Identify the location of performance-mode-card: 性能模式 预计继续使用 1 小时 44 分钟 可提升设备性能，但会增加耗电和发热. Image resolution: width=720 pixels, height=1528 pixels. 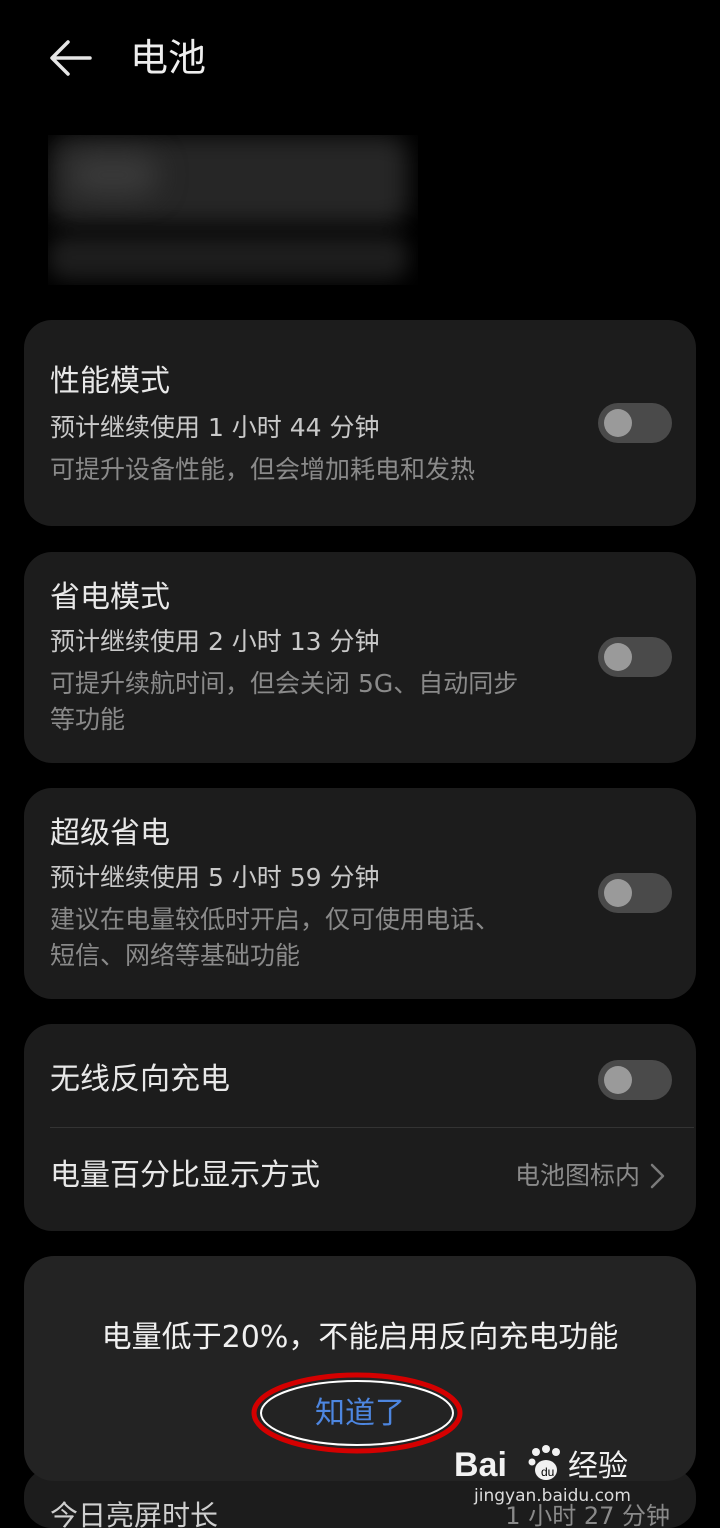
(360, 423).